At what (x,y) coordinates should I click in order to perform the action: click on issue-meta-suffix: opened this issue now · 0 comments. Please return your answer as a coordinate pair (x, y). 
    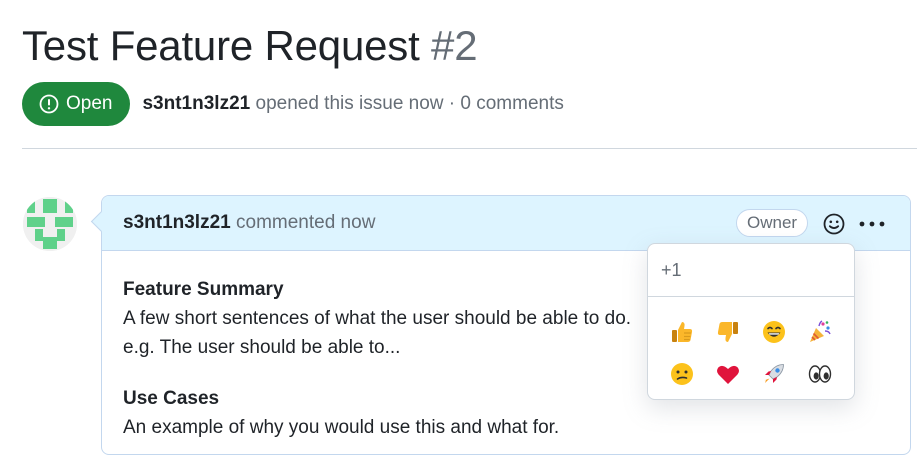
    Looking at the image, I should click on (409, 103).